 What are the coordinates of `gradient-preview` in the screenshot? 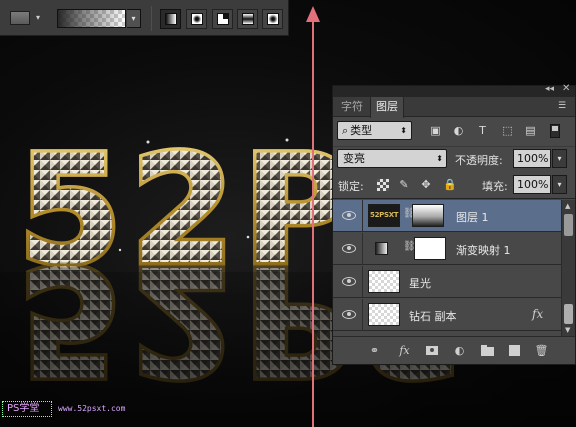 It's located at (91, 18).